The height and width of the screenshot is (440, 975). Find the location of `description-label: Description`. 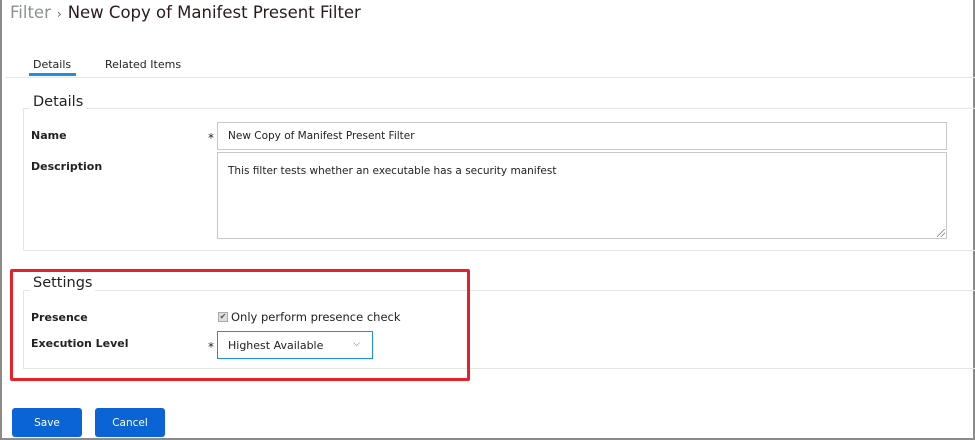

description-label: Description is located at coordinates (67, 166).